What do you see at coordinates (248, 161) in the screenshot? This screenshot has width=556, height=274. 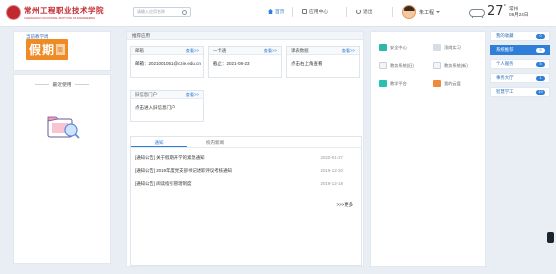 I see `list-item: [通知公告] 关于假期开学的紧急通知 2020-01-27` at bounding box center [248, 161].